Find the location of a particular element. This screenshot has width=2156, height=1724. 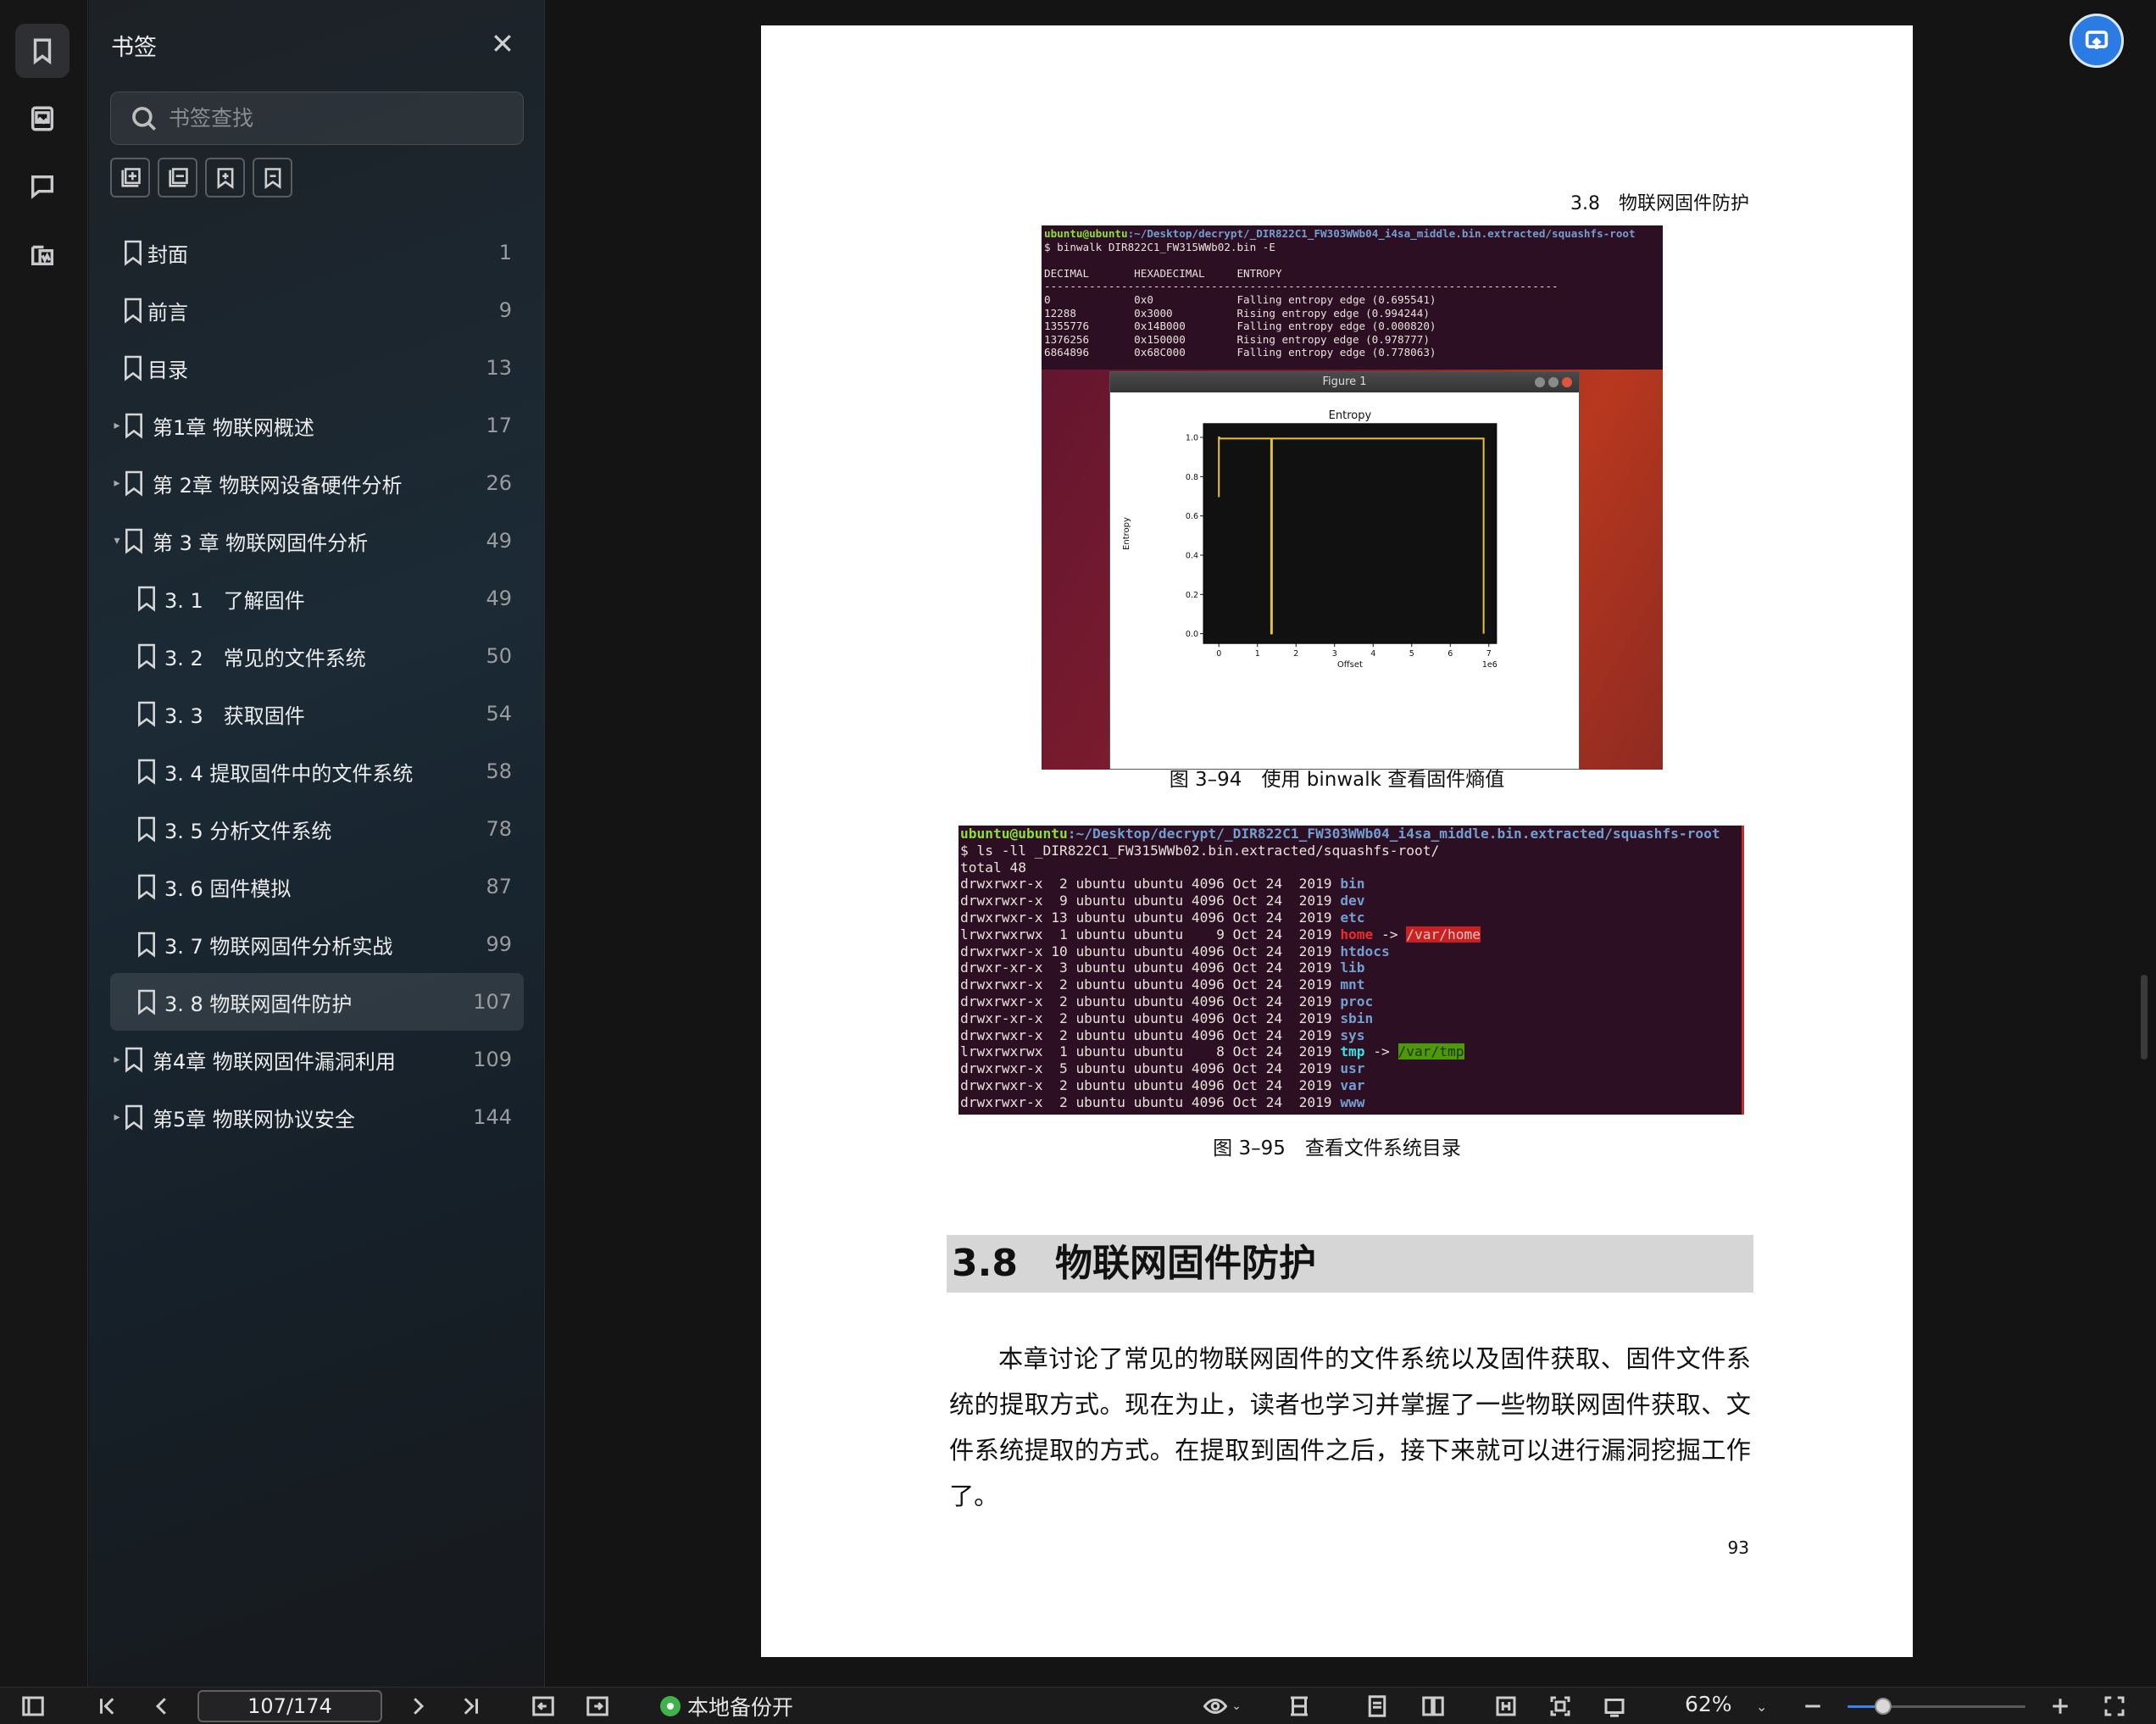

bookmark-search-box is located at coordinates (317, 118).